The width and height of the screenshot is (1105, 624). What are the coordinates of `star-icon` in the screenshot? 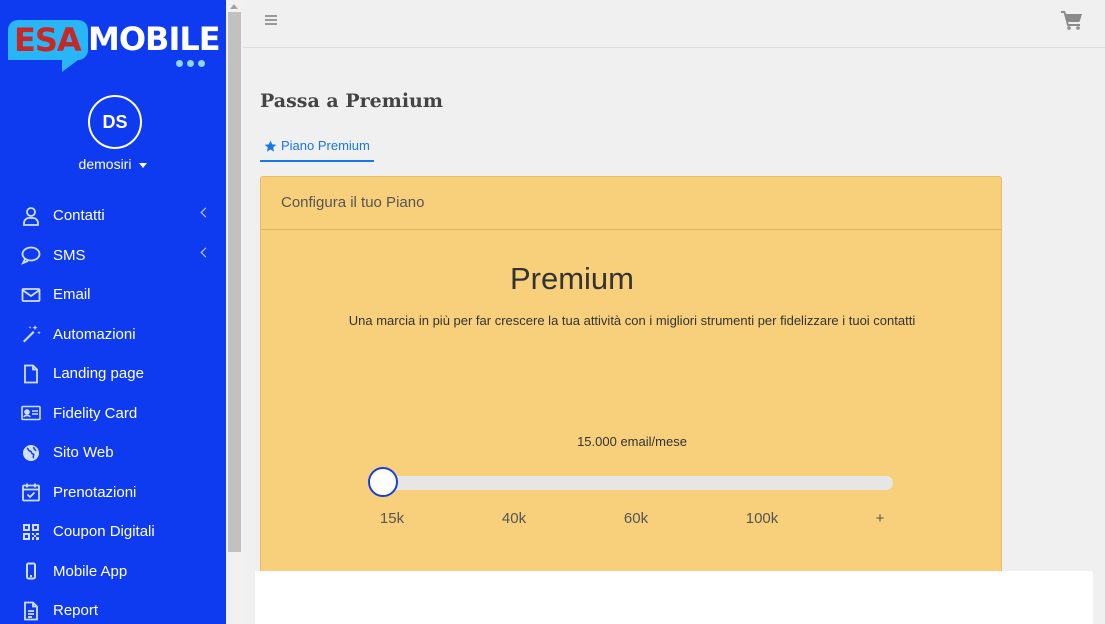 It's located at (270, 146).